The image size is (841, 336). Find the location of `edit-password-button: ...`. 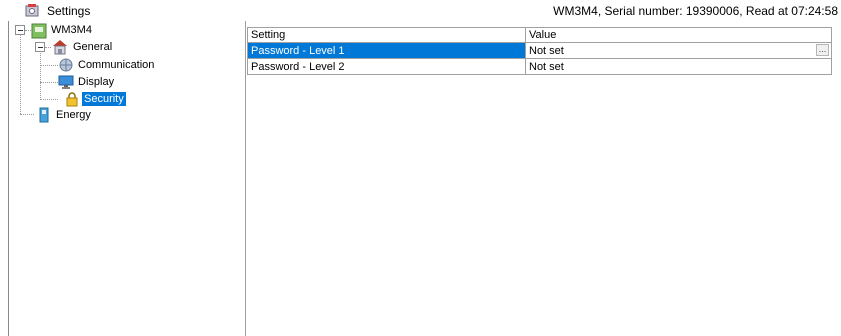

edit-password-button: ... is located at coordinates (822, 50).